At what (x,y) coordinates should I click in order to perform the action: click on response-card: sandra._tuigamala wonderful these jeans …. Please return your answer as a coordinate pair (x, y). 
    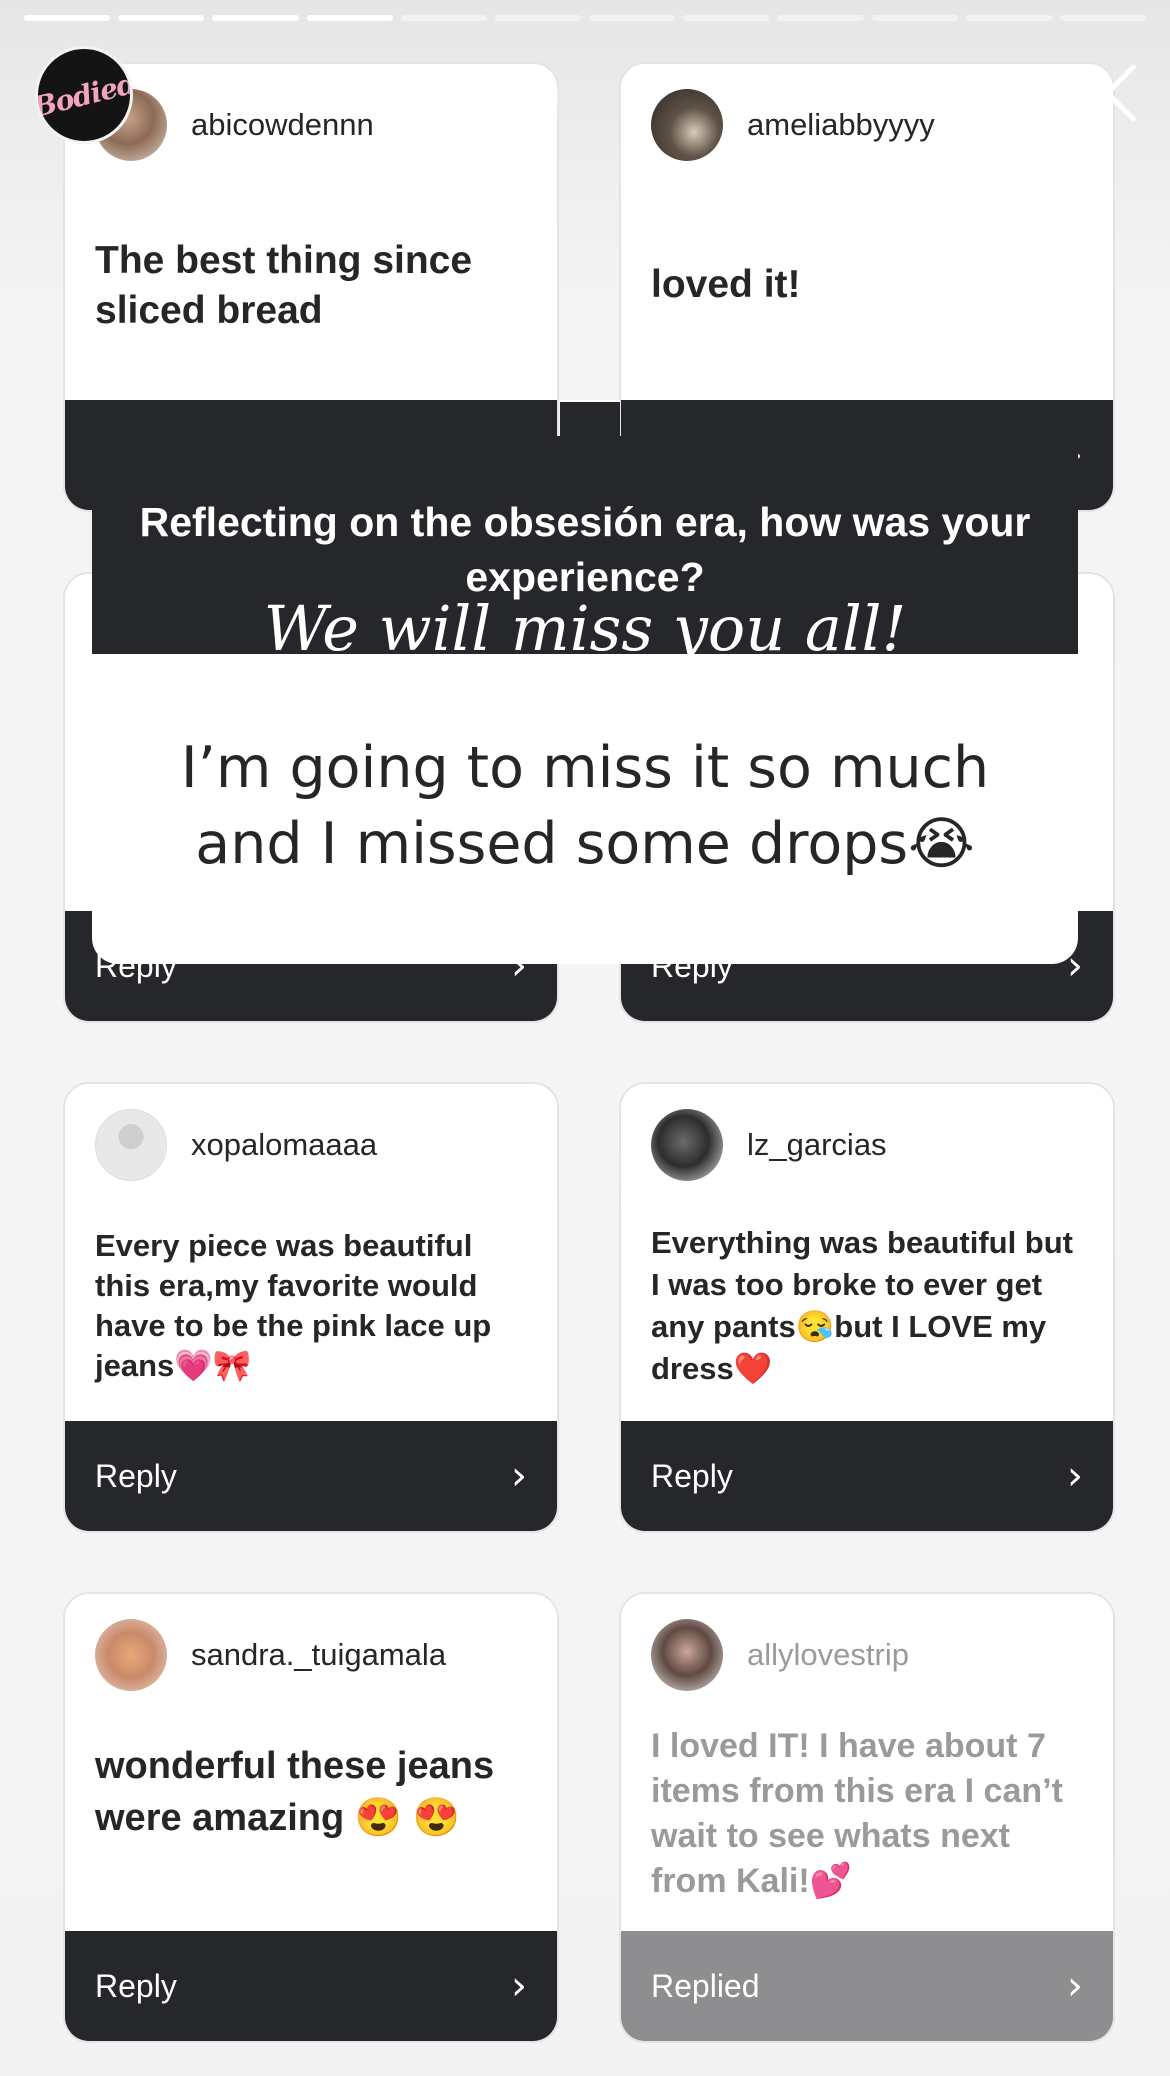
    Looking at the image, I should click on (311, 1817).